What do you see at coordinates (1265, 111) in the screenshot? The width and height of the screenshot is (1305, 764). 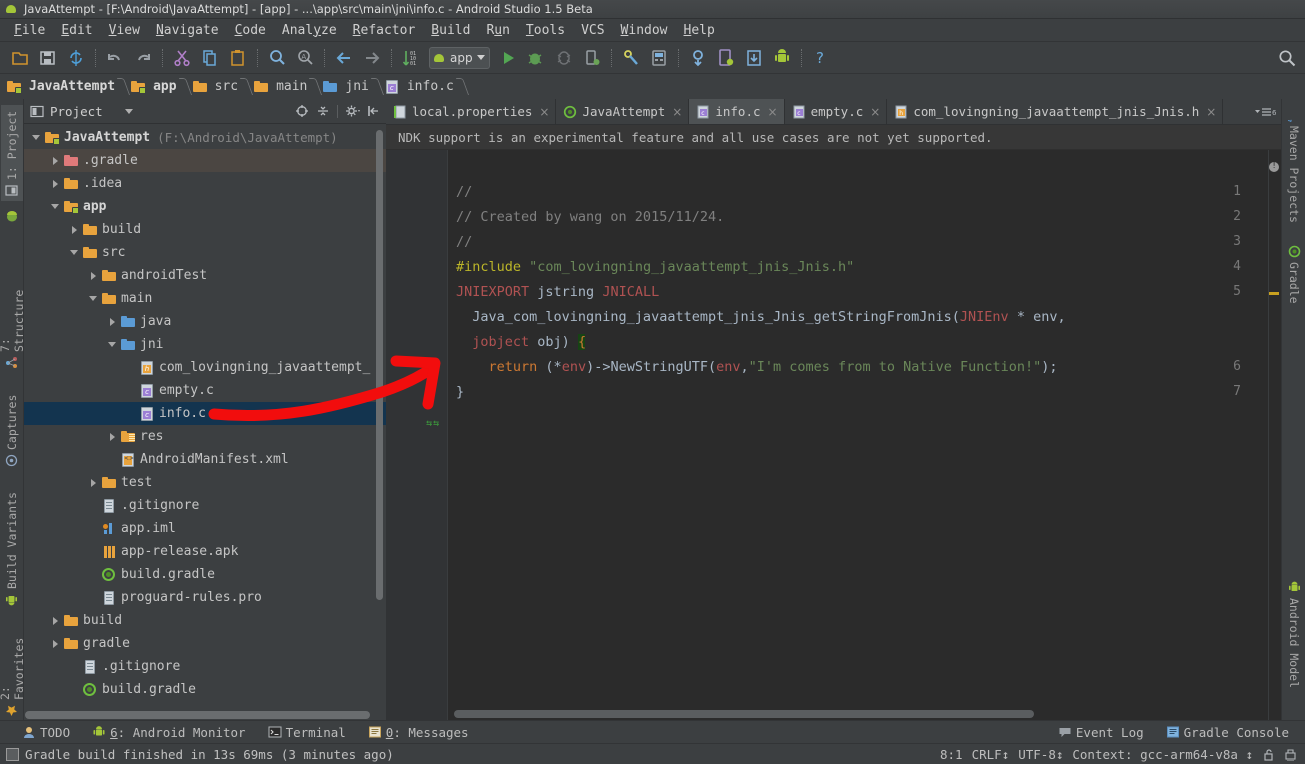 I see `tab-list-button: 6` at bounding box center [1265, 111].